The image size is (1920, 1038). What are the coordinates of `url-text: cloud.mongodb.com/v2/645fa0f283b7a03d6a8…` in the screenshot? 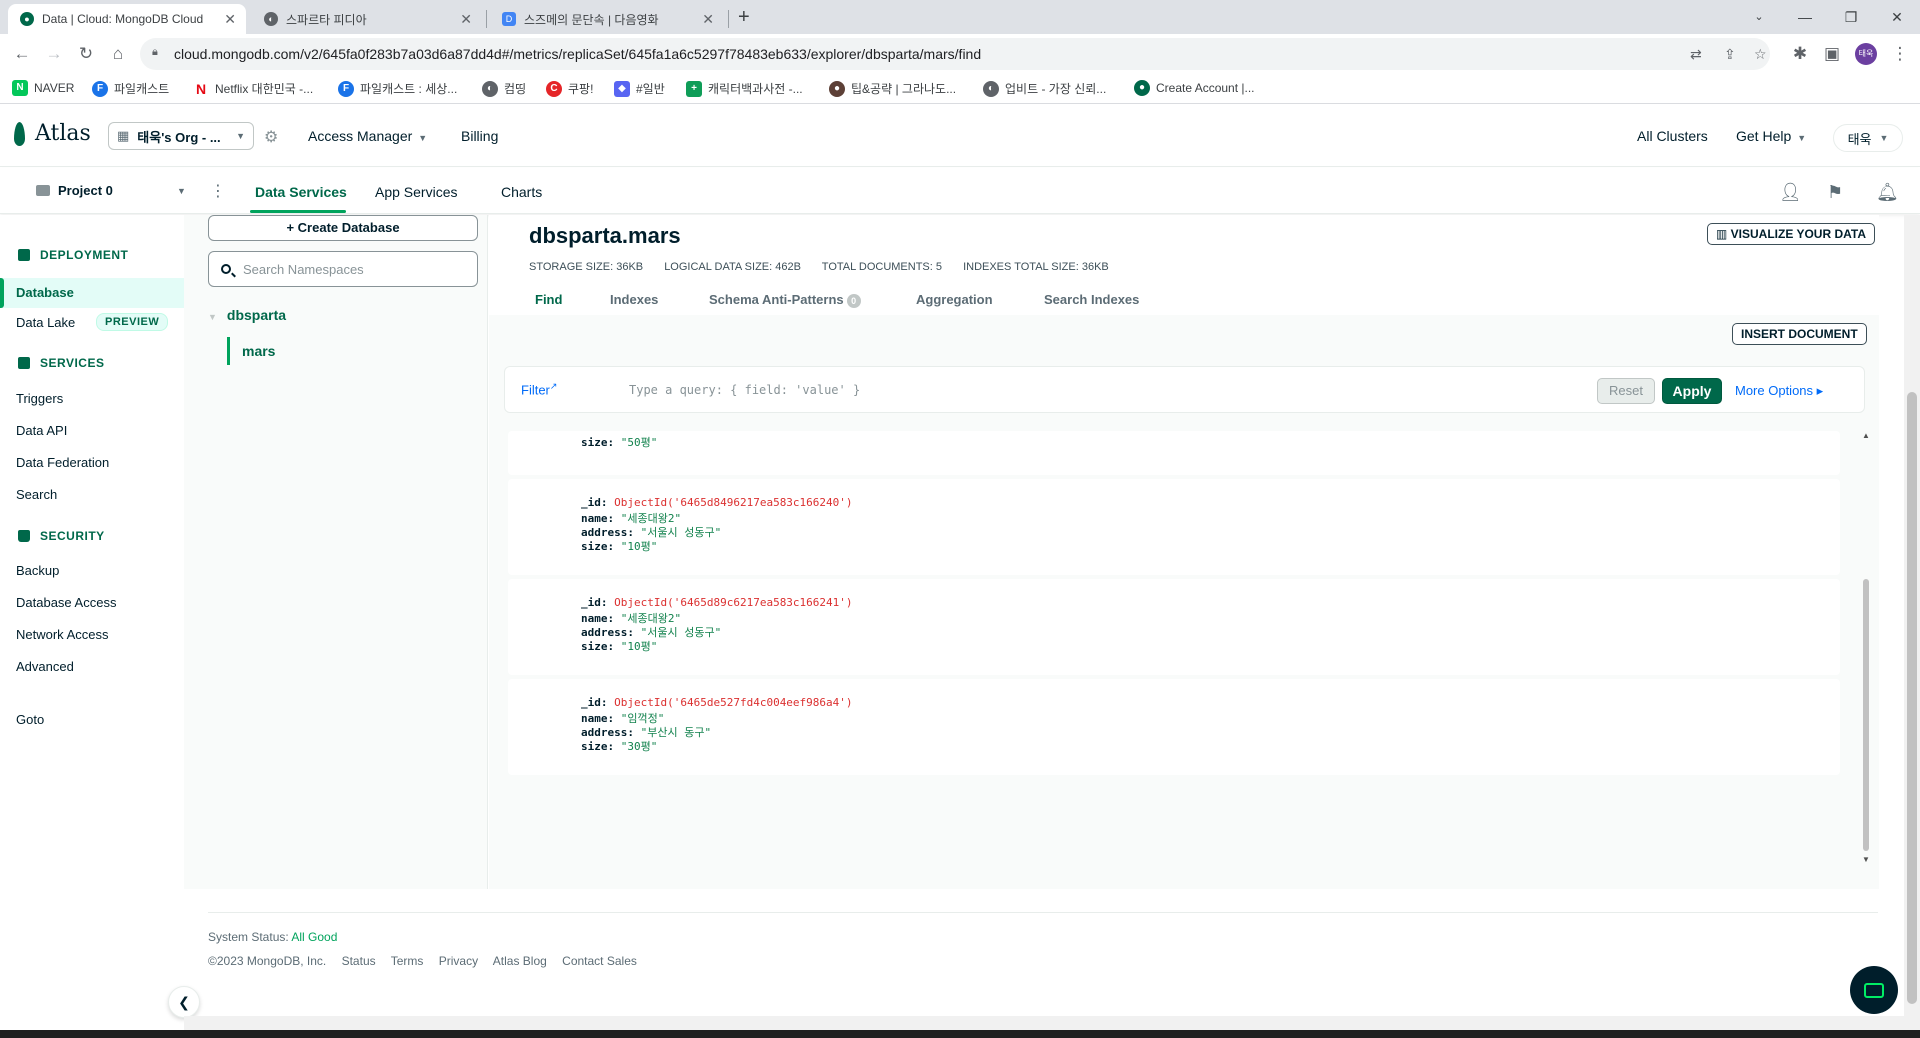 It's located at (578, 54).